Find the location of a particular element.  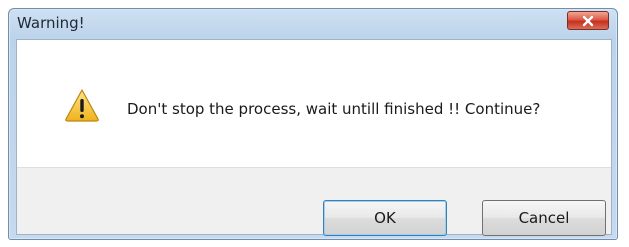

close-button is located at coordinates (588, 20).